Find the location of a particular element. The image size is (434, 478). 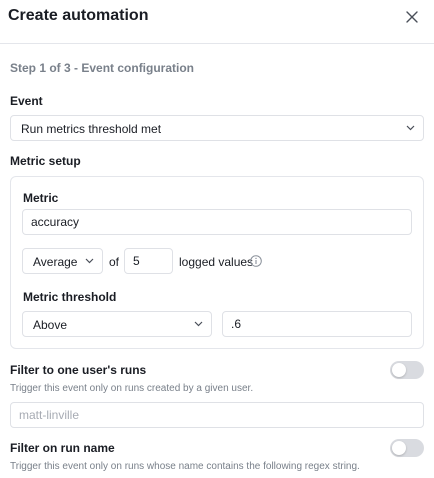

of-text: of is located at coordinates (114, 262).